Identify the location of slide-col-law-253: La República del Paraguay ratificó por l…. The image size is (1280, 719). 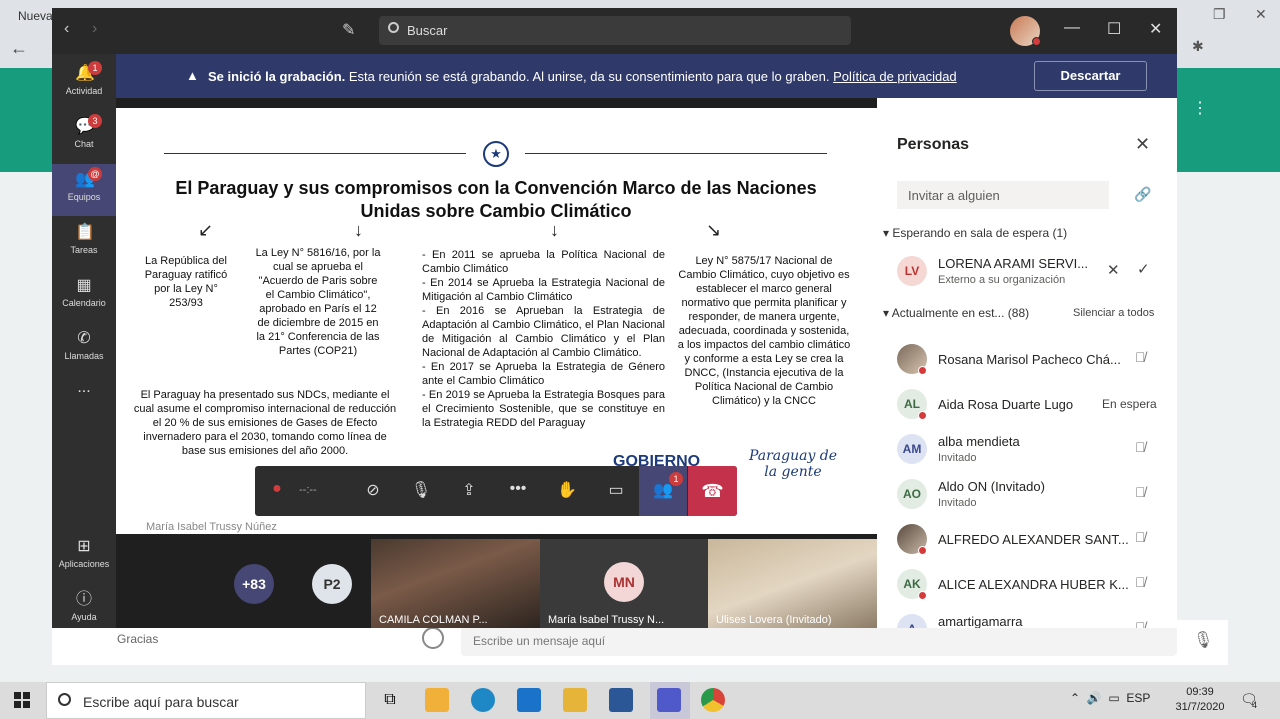
(186, 282).